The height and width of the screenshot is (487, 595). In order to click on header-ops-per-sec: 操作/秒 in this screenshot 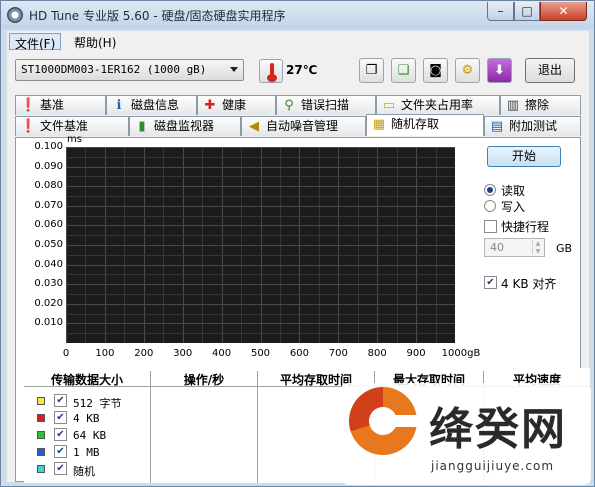, I will do `click(204, 379)`.